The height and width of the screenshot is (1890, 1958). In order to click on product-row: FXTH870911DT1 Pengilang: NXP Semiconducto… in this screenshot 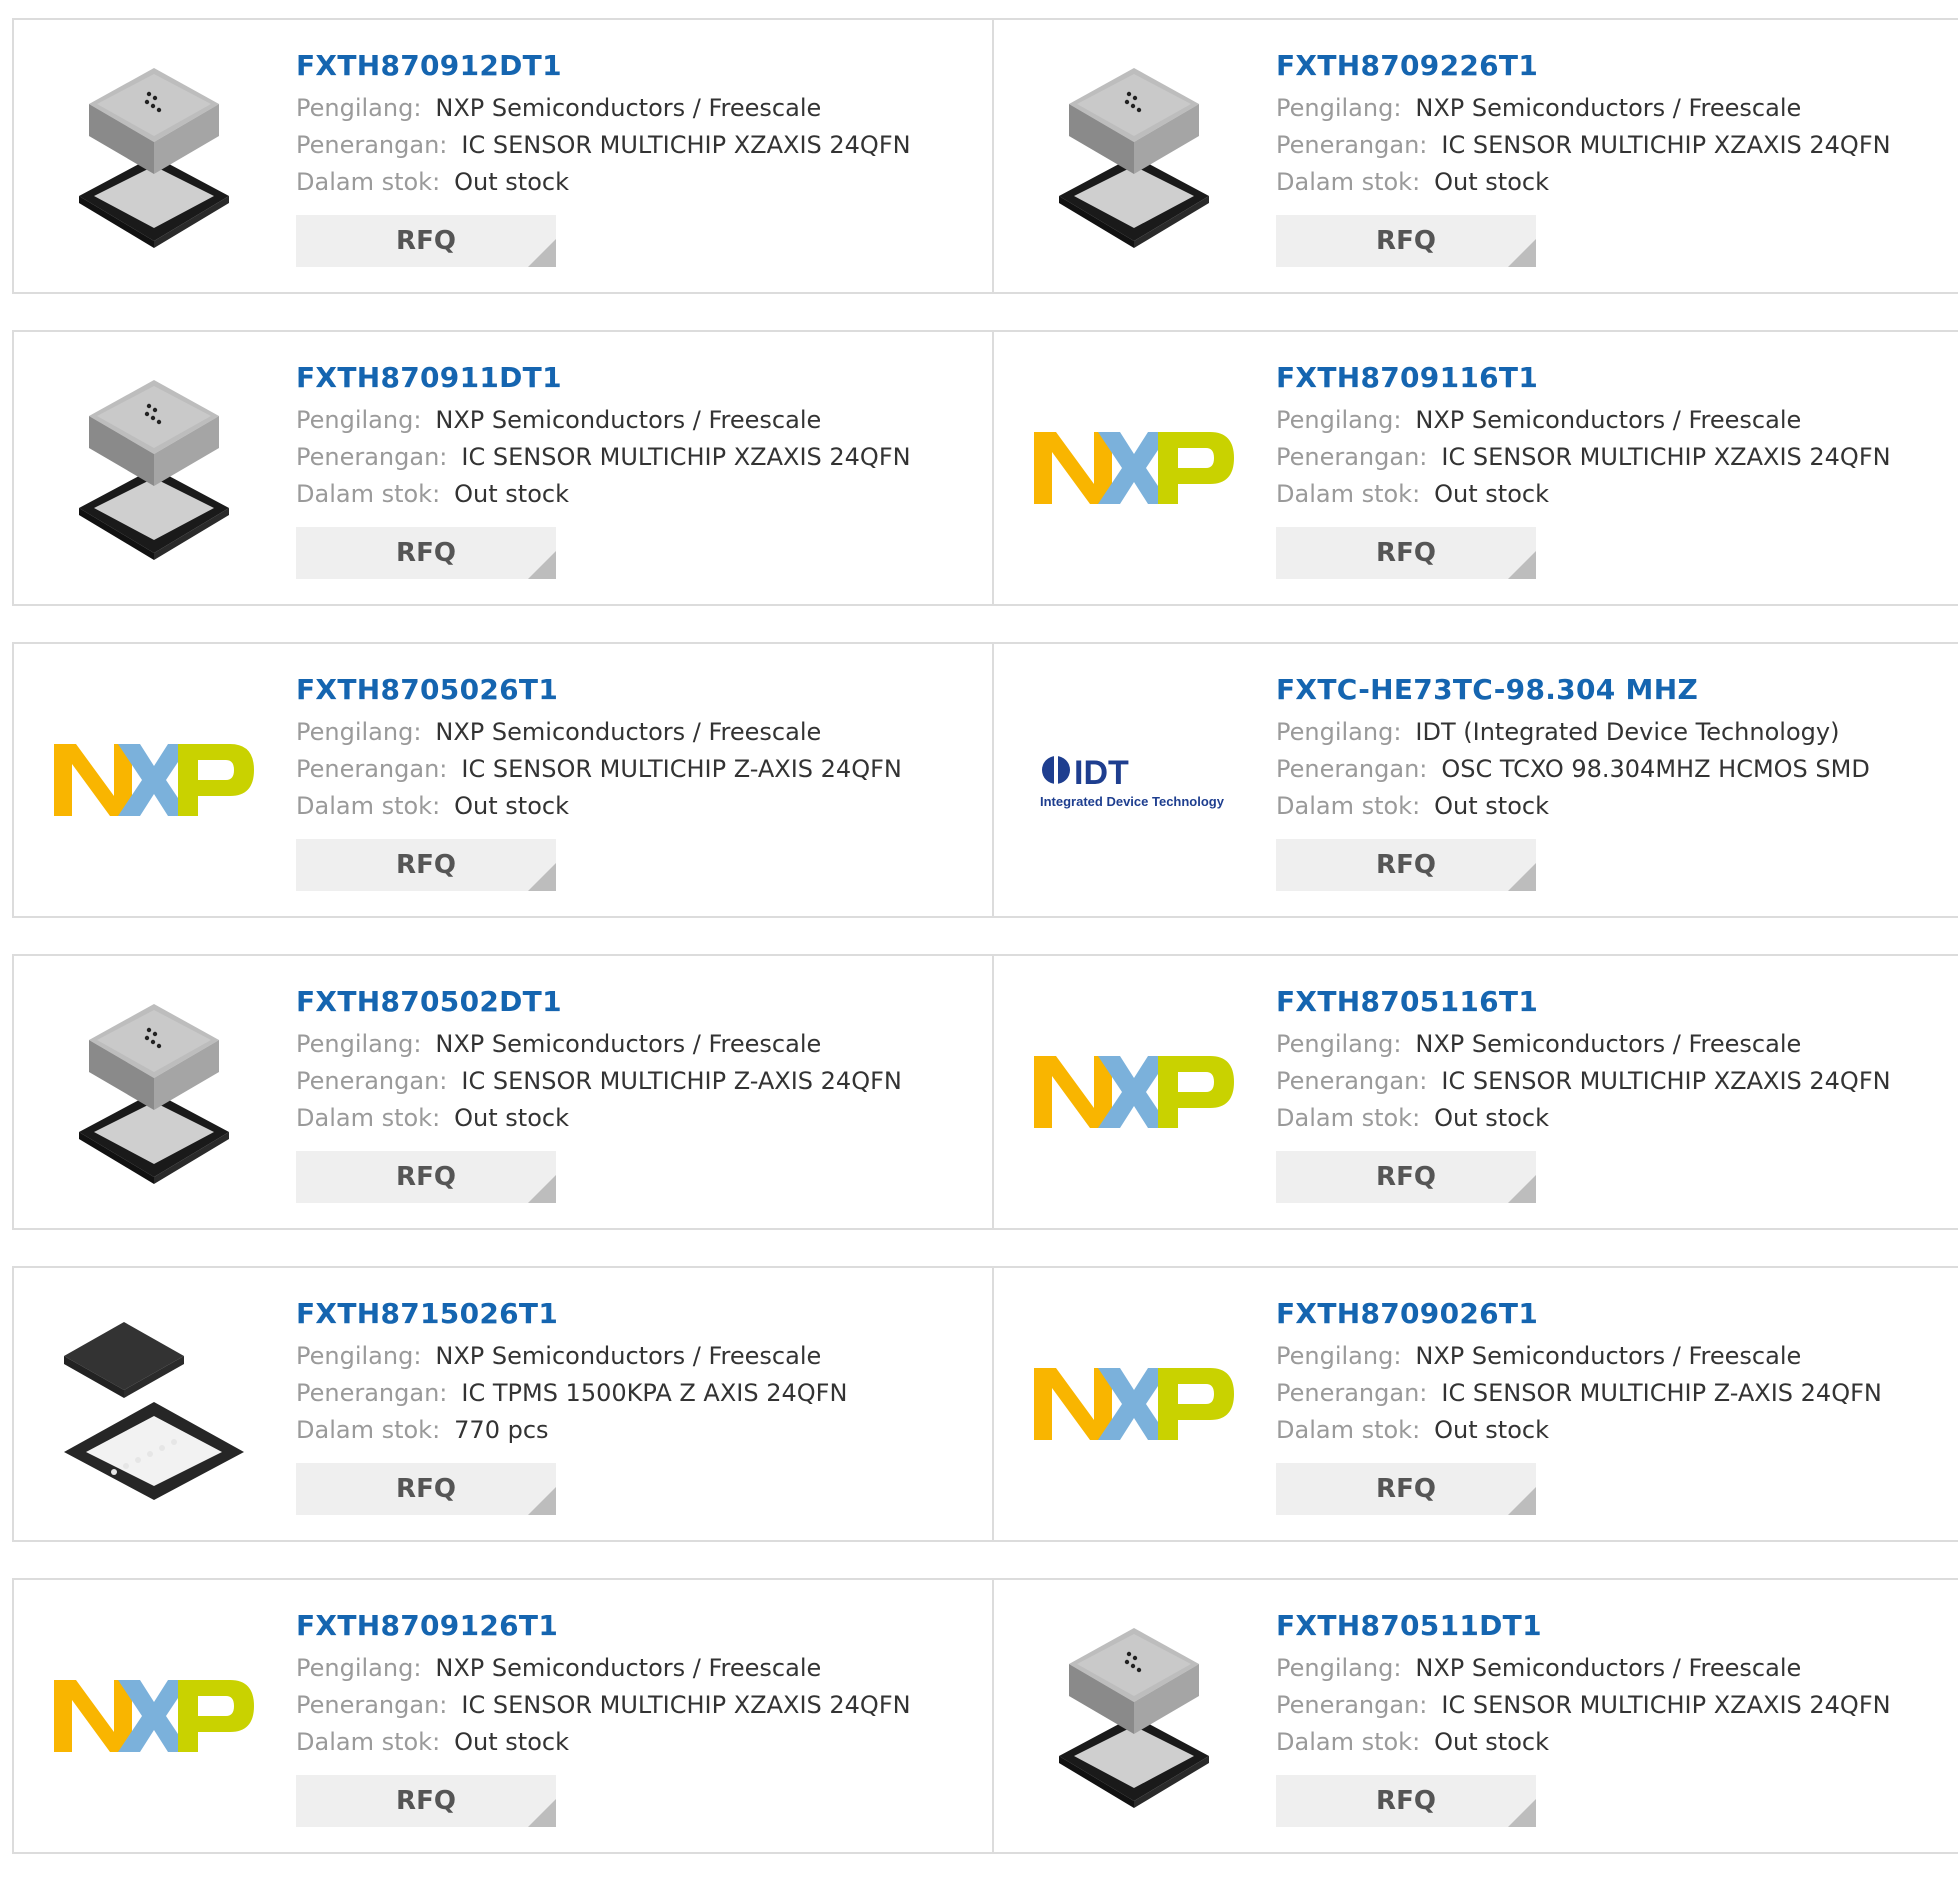, I will do `click(985, 468)`.